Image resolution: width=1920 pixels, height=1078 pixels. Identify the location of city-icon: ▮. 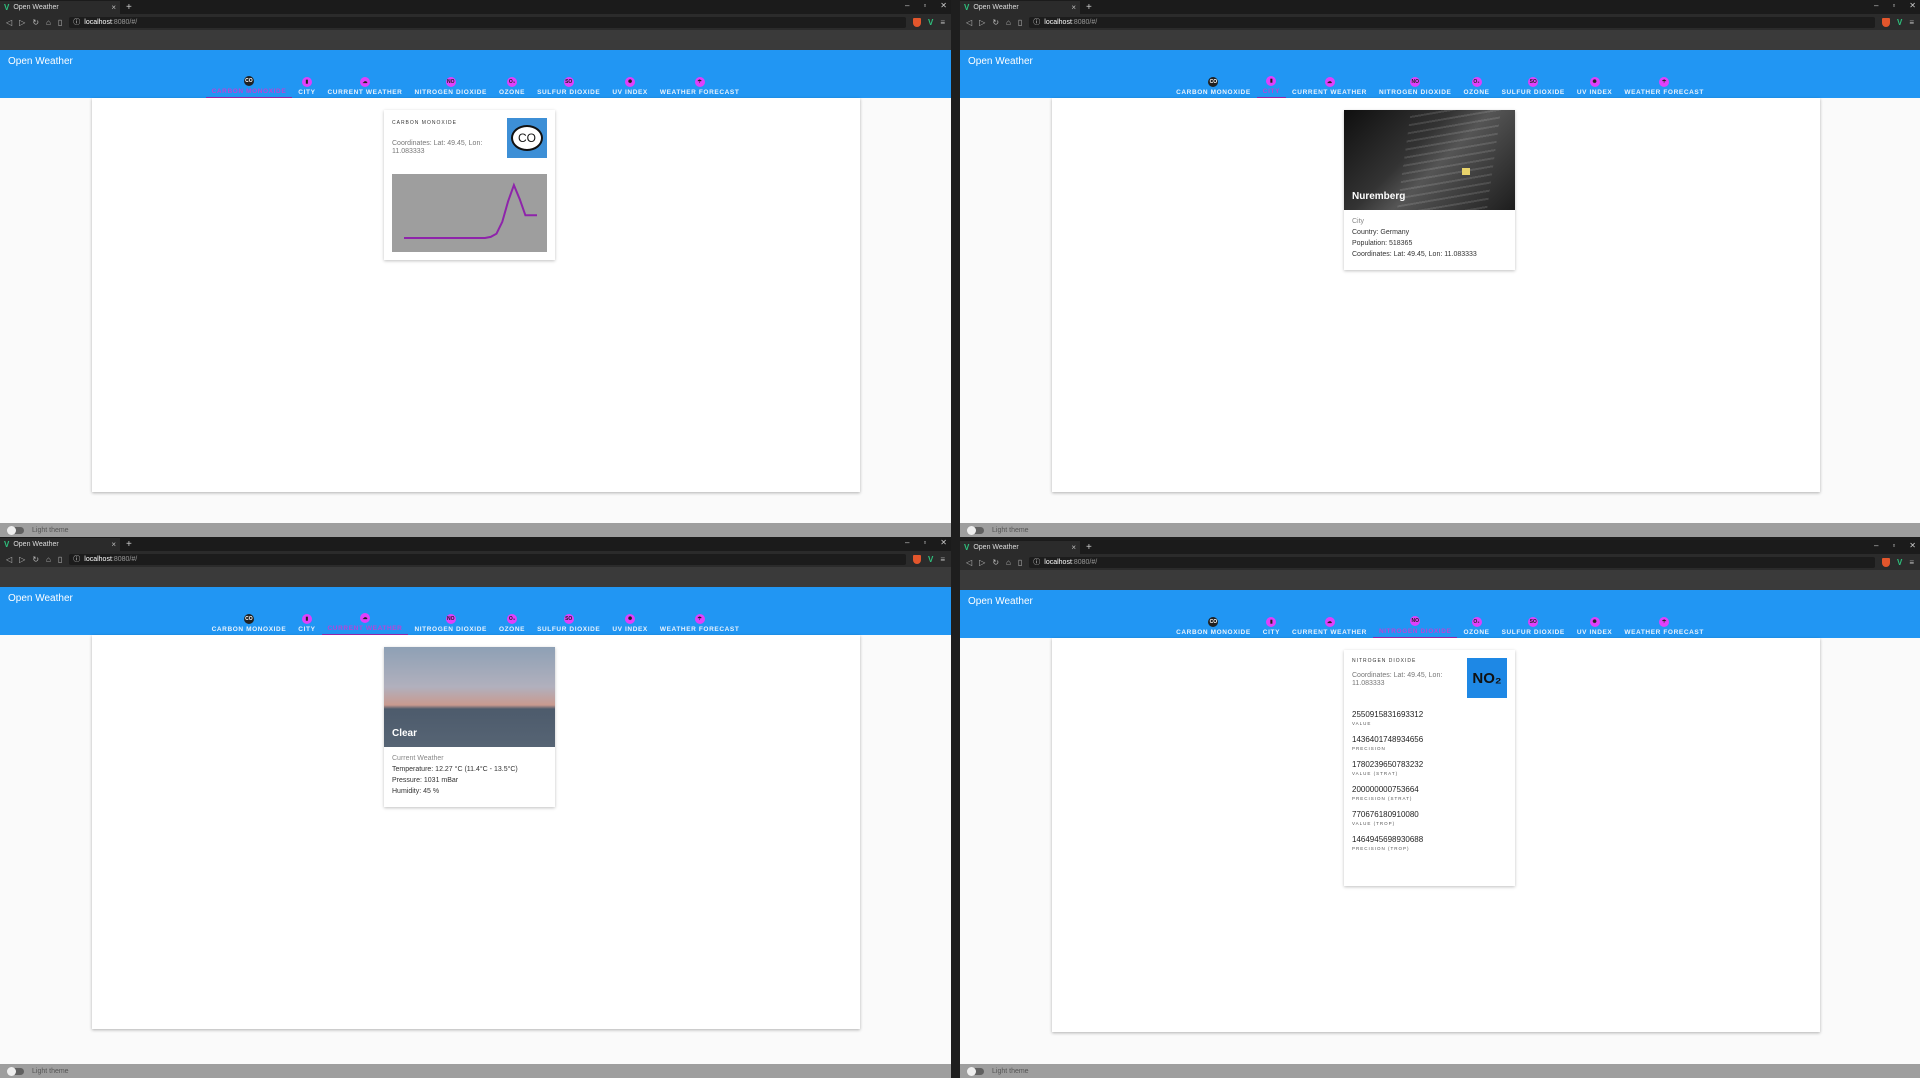
(1271, 622).